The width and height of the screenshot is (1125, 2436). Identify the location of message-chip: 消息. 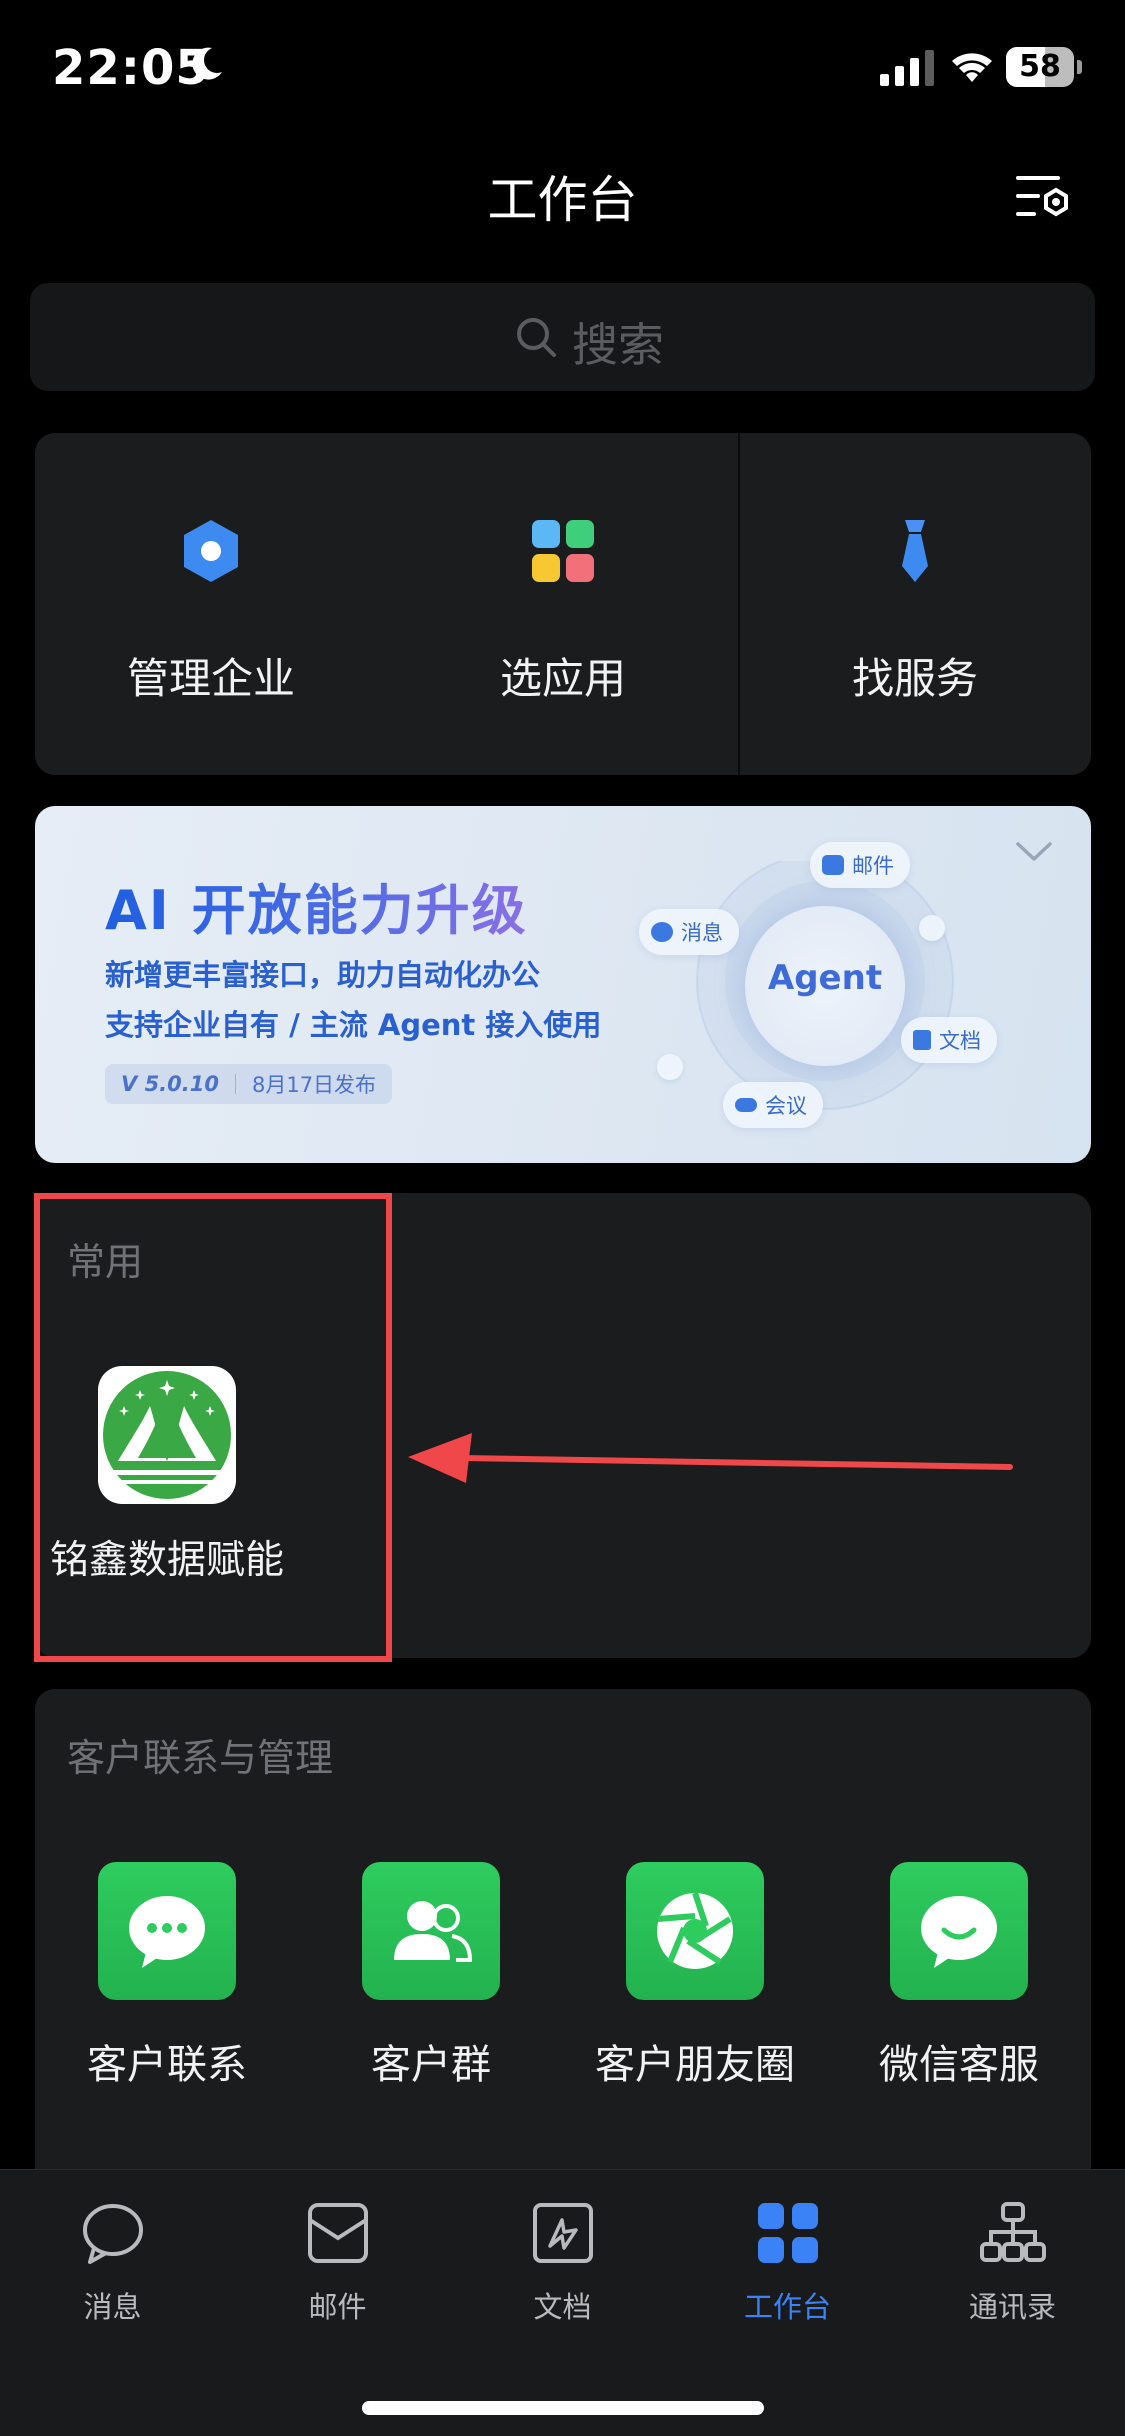
(689, 932).